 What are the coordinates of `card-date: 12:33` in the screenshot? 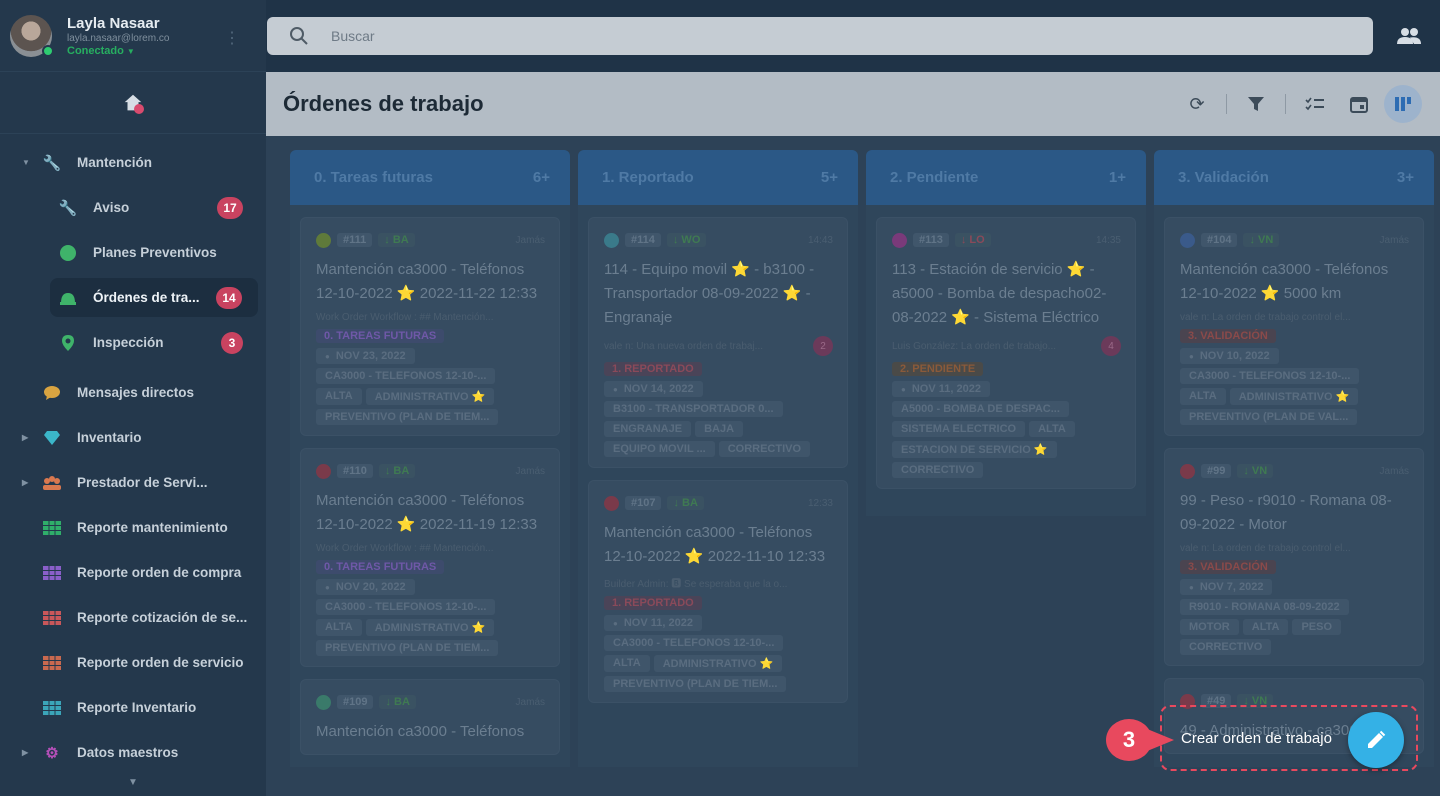 It's located at (820, 503).